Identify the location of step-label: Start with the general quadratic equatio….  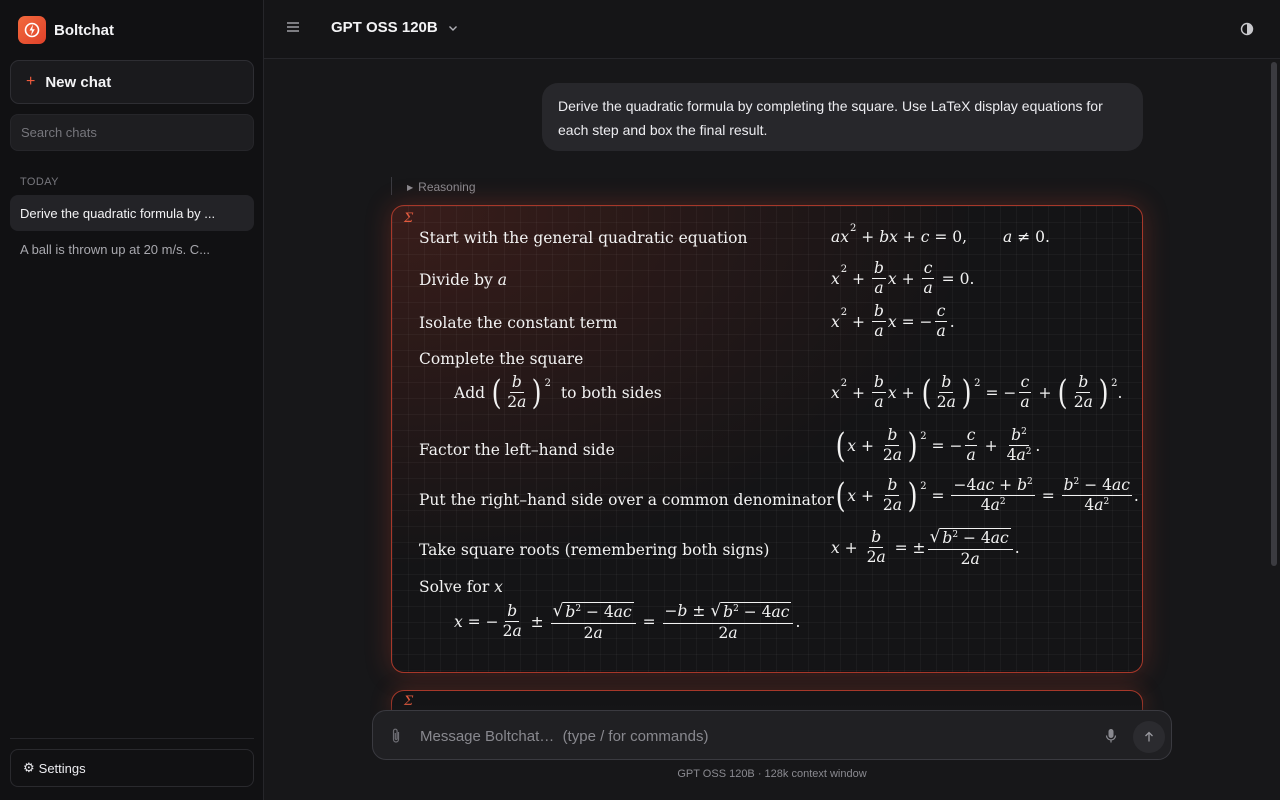
(583, 238).